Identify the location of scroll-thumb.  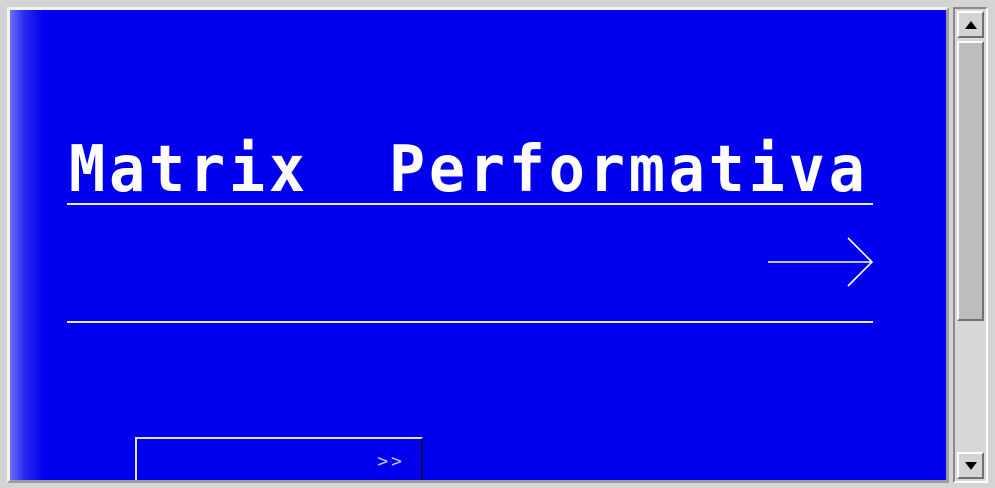
(970, 181).